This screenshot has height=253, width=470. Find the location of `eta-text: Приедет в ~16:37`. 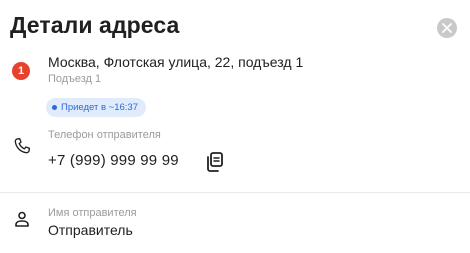

eta-text: Приедет в ~16:37 is located at coordinates (100, 107).